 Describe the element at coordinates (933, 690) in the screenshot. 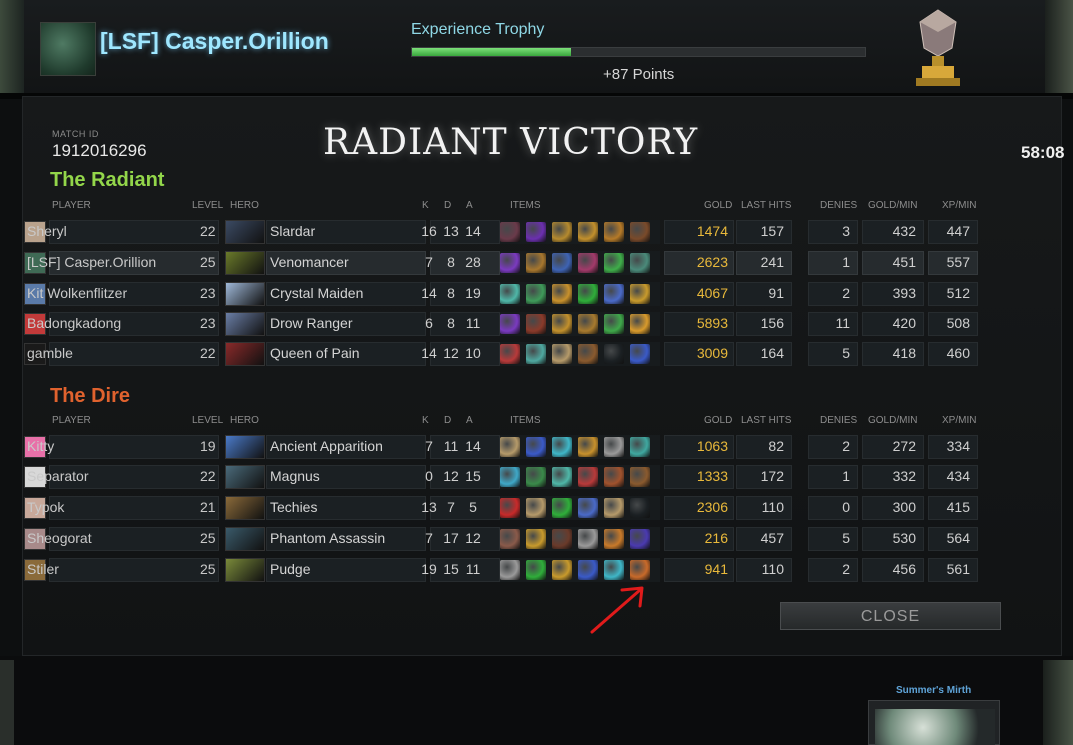

I see `summers-mirth-label: Summer's Mirth` at that location.